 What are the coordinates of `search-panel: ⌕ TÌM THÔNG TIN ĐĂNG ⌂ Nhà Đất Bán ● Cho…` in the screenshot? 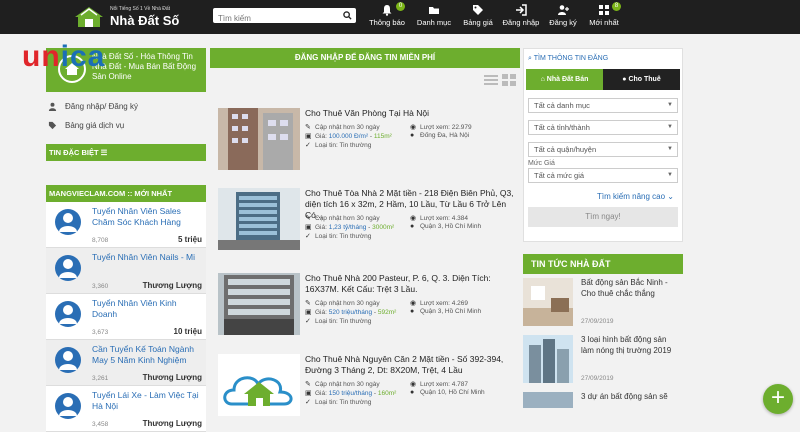 It's located at (603, 145).